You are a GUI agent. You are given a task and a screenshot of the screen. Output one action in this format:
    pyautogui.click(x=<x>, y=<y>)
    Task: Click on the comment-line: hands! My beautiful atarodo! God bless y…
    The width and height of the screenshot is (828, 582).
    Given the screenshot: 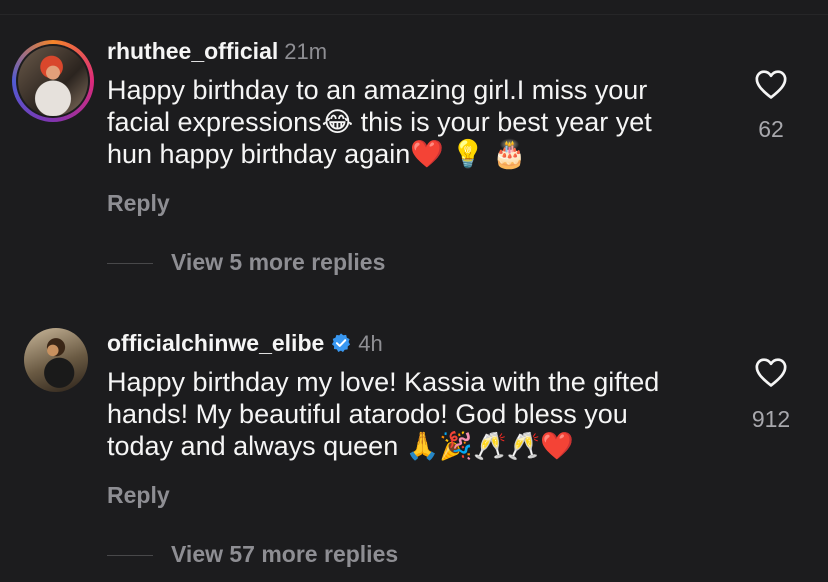 What is the action you would take?
    pyautogui.click(x=367, y=414)
    